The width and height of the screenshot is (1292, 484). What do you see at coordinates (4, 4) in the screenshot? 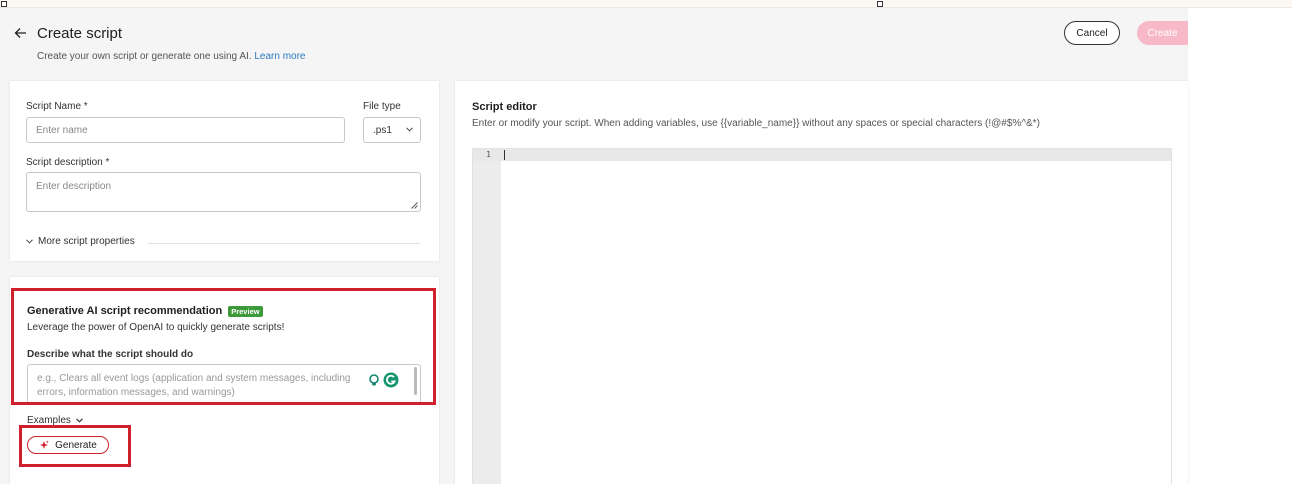
I see `selection-handle-top-left` at bounding box center [4, 4].